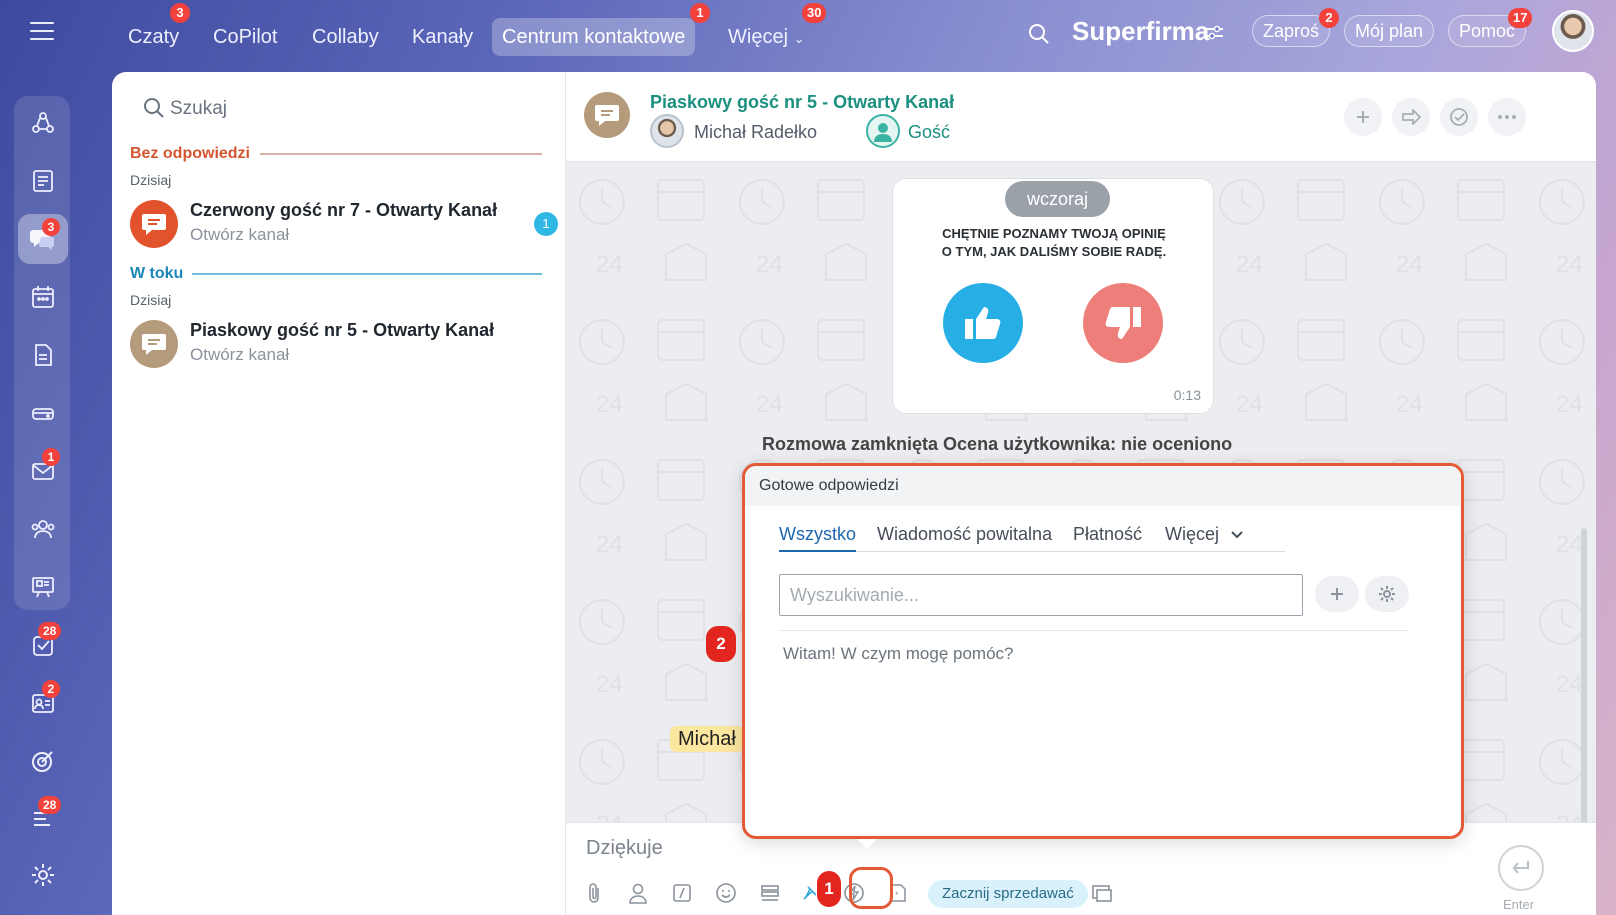  I want to click on send-button, so click(1521, 868).